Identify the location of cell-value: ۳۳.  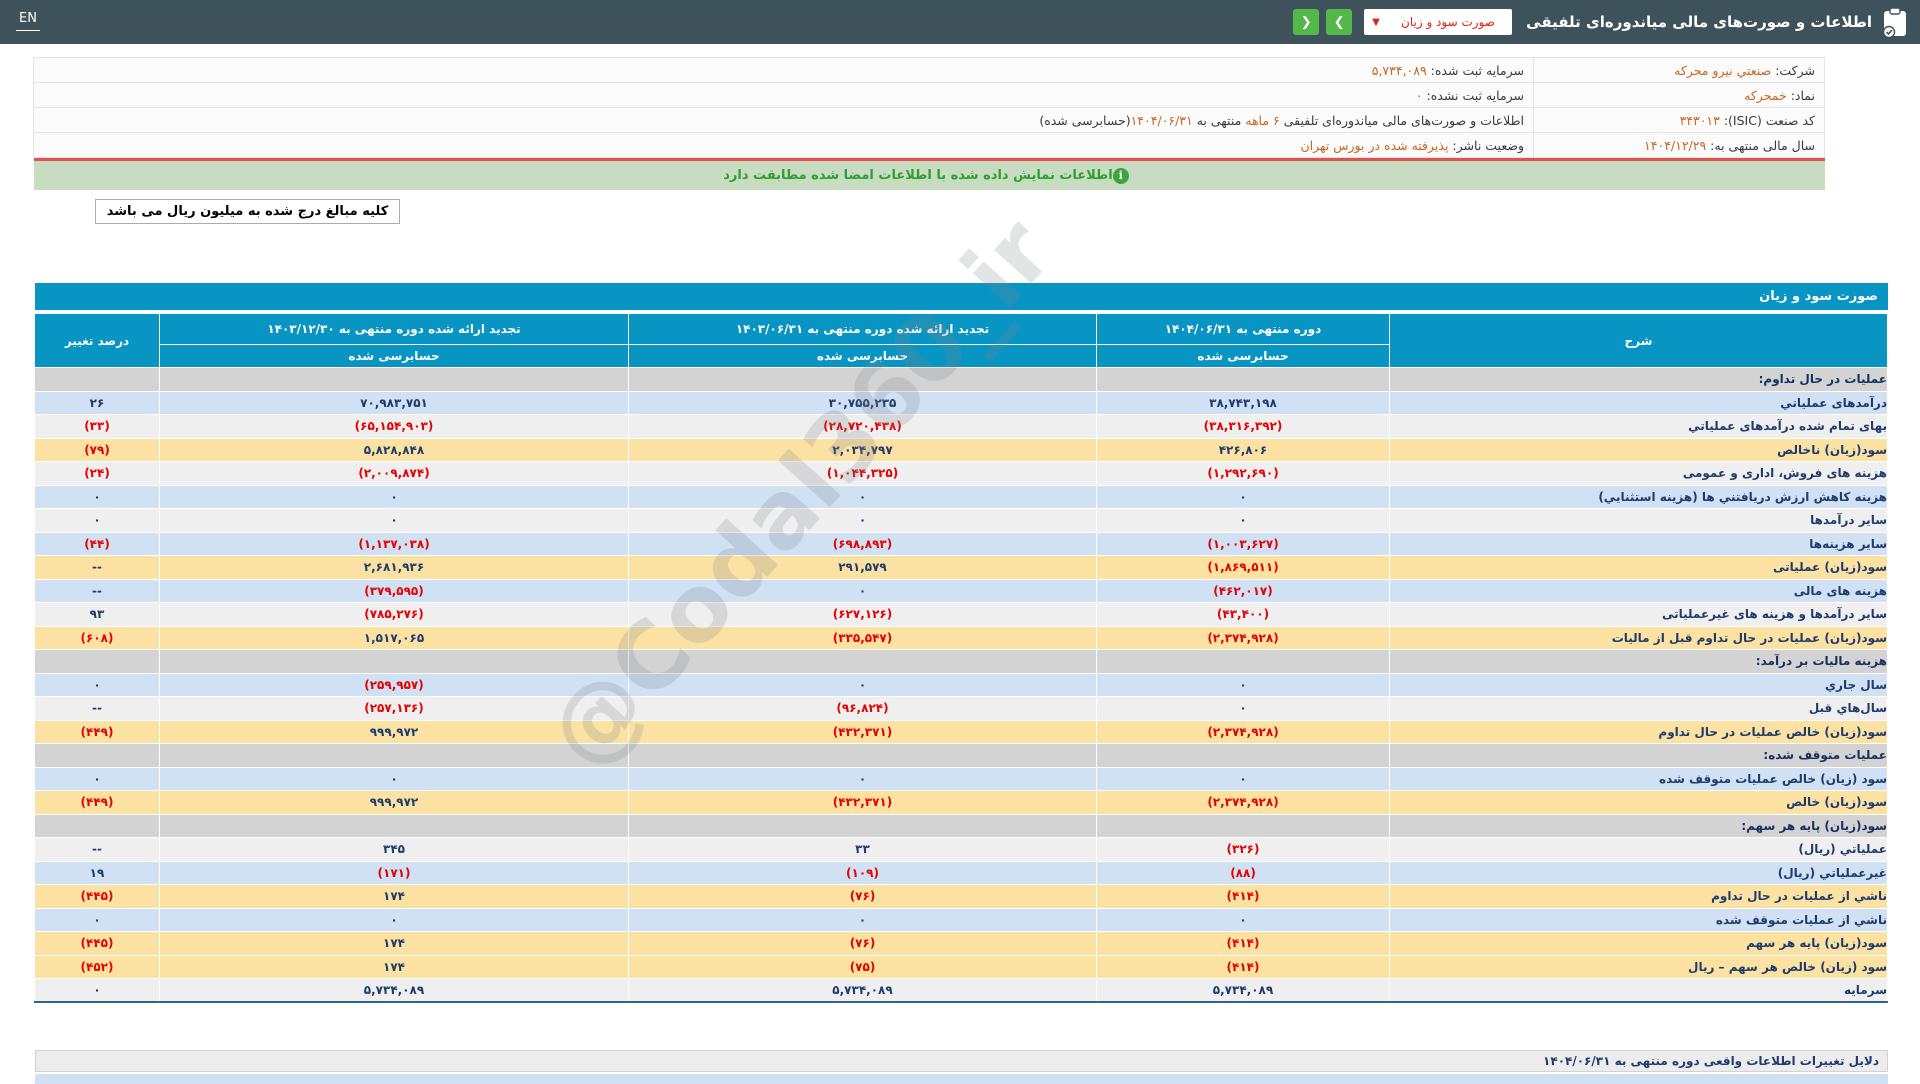
(862, 849).